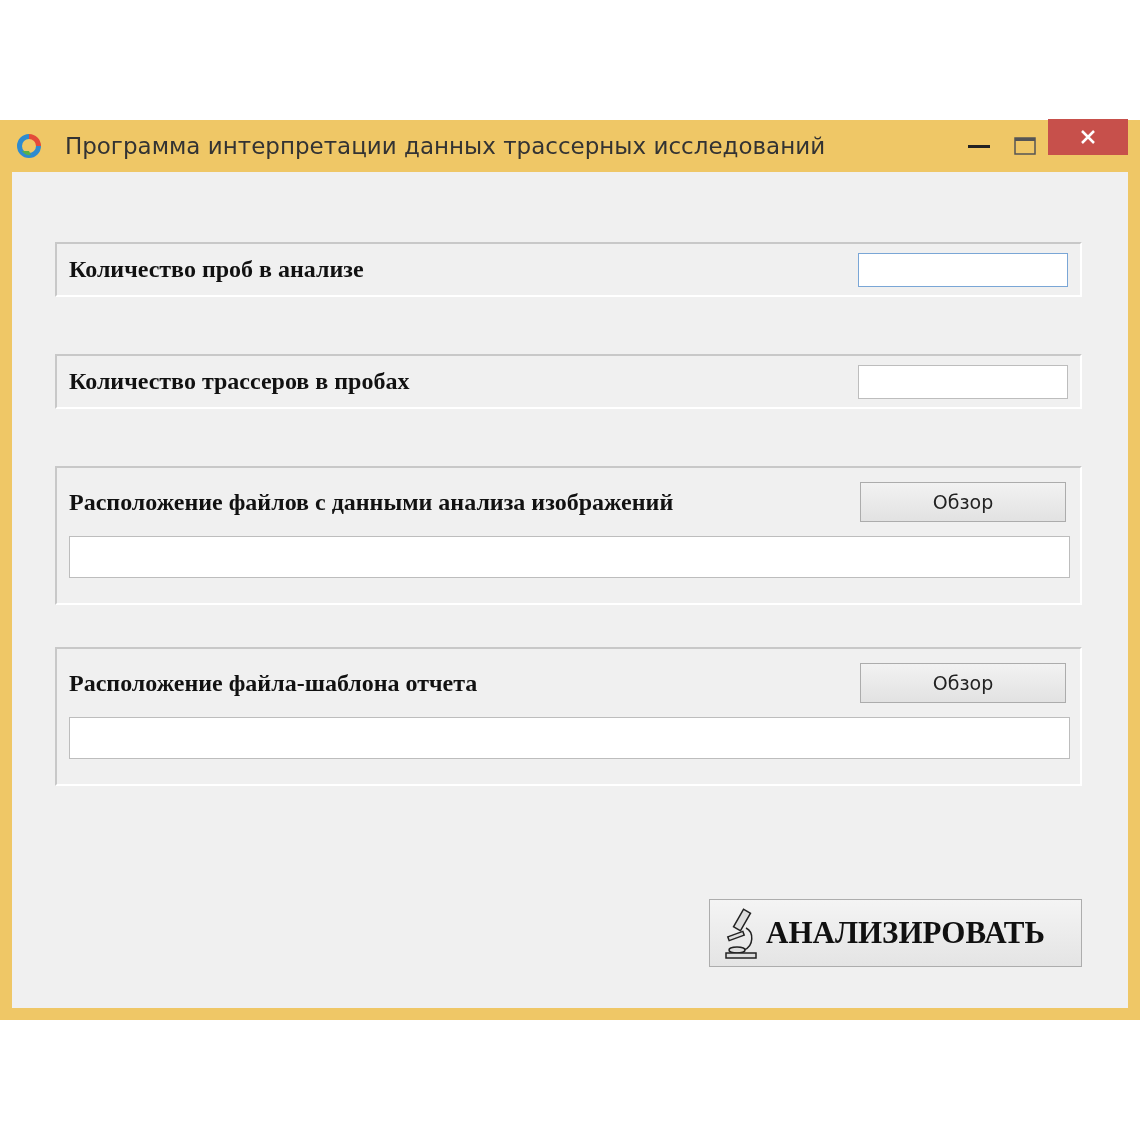  Describe the element at coordinates (979, 146) in the screenshot. I see `minimize-icon` at that location.